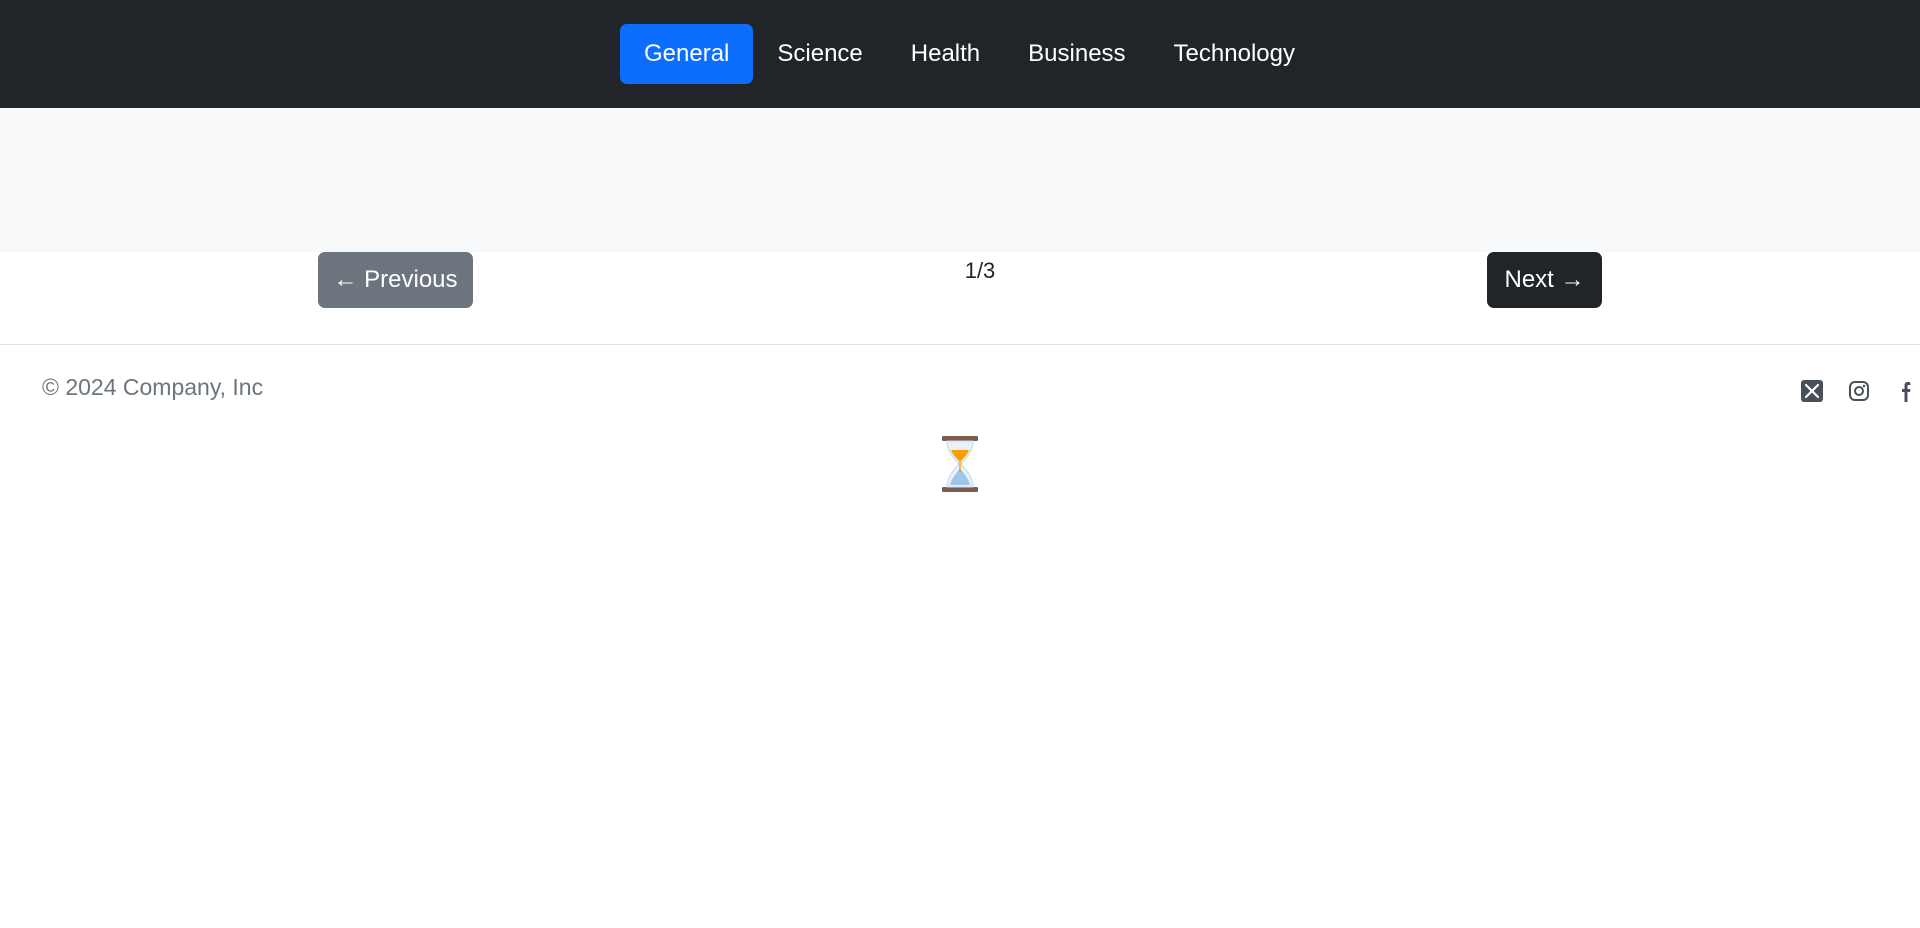  I want to click on nav-item-technology: Technology, so click(1234, 54).